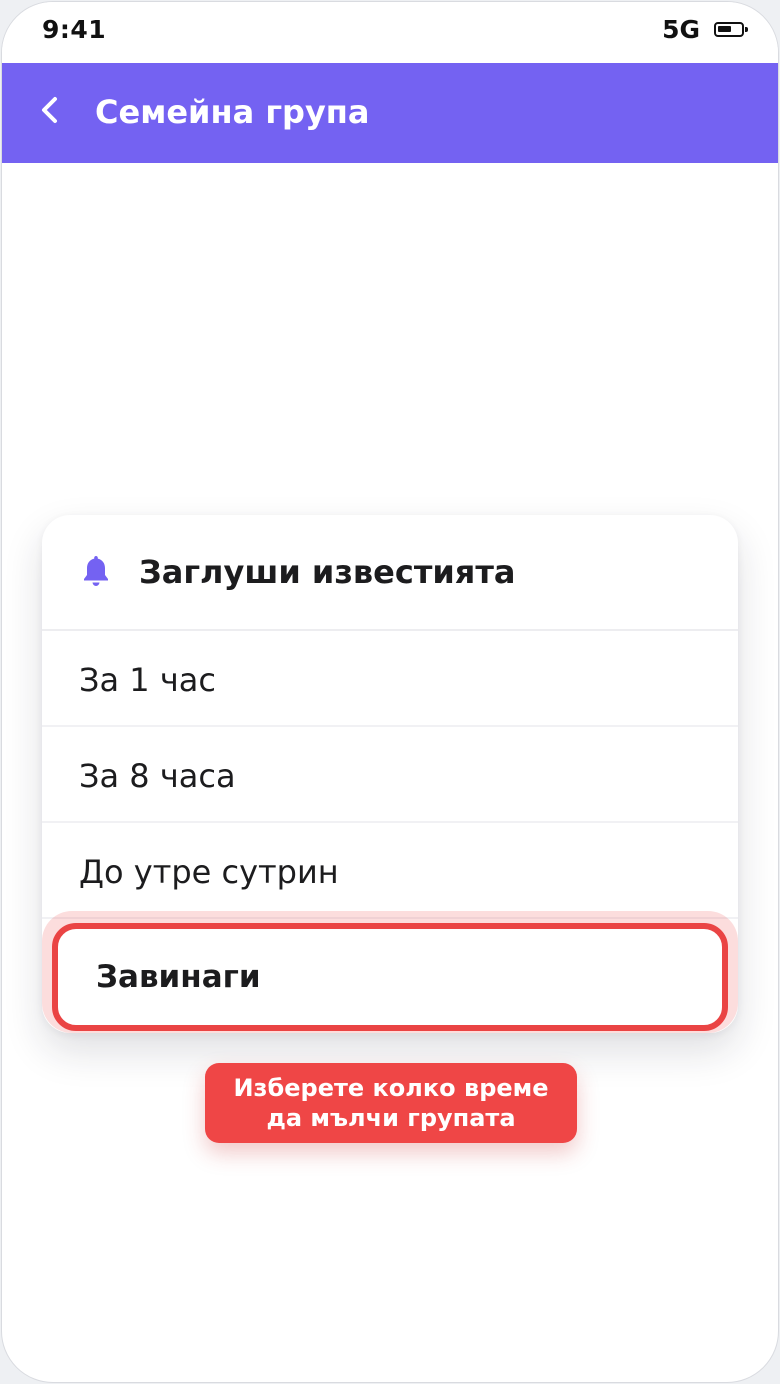 The image size is (780, 1384). I want to click on page-title: Семейна група, so click(232, 112).